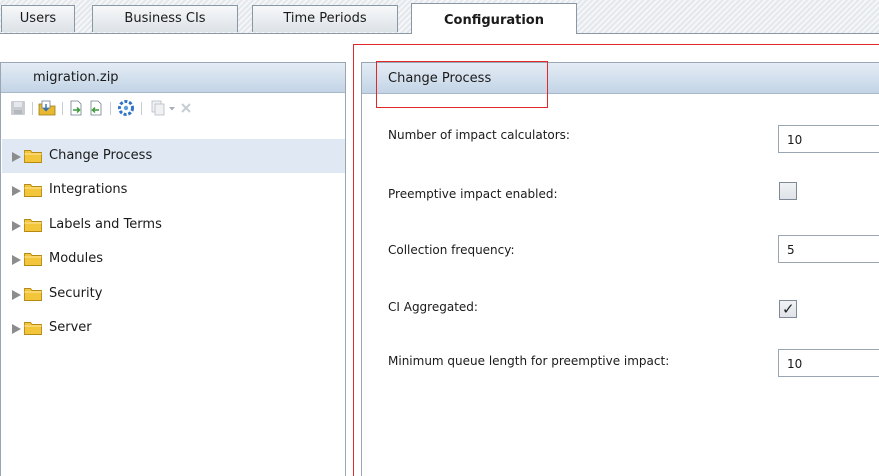 The image size is (879, 476). What do you see at coordinates (173, 78) in the screenshot?
I see `panel-title: migration.zip` at bounding box center [173, 78].